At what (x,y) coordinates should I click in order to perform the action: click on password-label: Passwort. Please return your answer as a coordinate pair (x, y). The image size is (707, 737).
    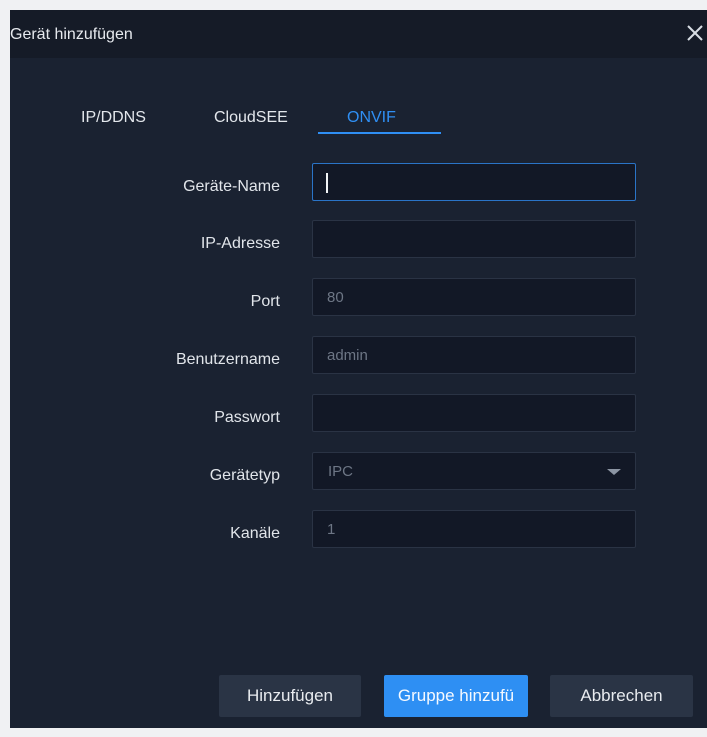
    Looking at the image, I should click on (247, 417).